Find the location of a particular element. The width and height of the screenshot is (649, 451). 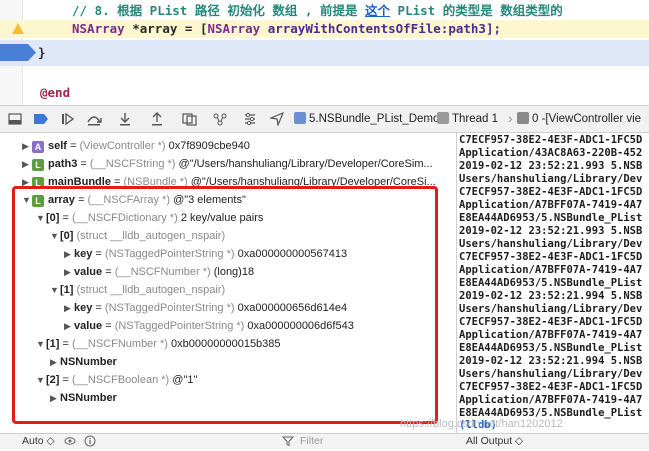

view-hierarchy-icon is located at coordinates (189, 119).